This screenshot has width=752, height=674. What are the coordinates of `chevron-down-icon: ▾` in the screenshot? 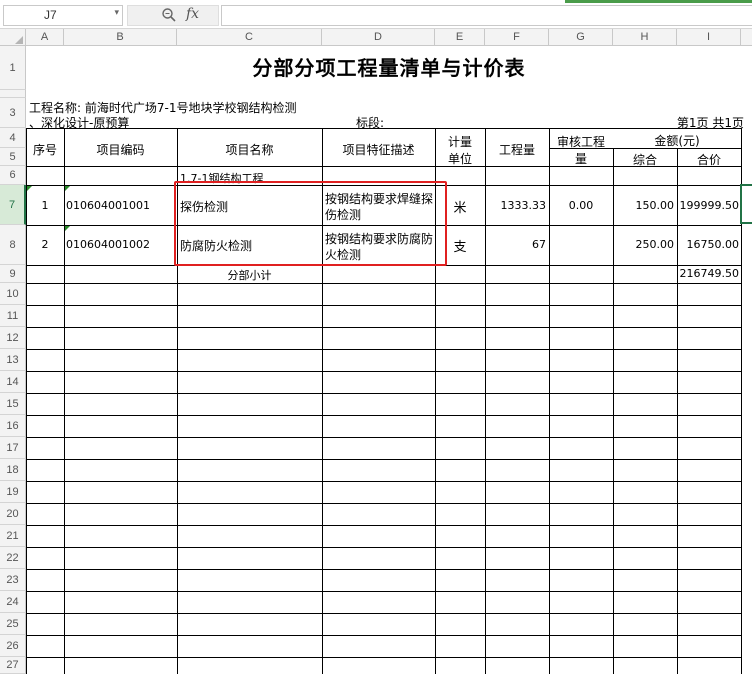 It's located at (116, 13).